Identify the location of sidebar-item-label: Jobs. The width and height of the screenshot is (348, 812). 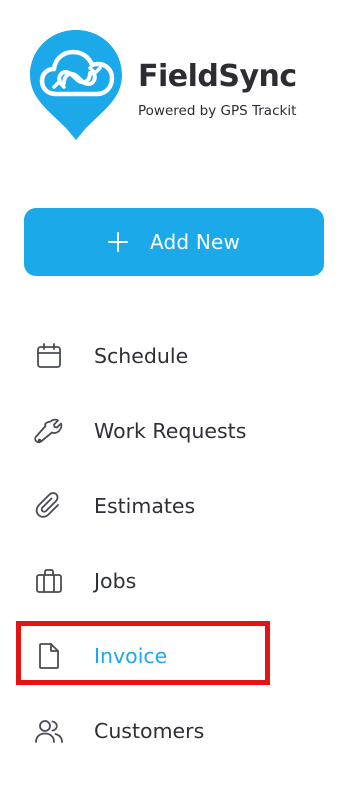
(115, 580).